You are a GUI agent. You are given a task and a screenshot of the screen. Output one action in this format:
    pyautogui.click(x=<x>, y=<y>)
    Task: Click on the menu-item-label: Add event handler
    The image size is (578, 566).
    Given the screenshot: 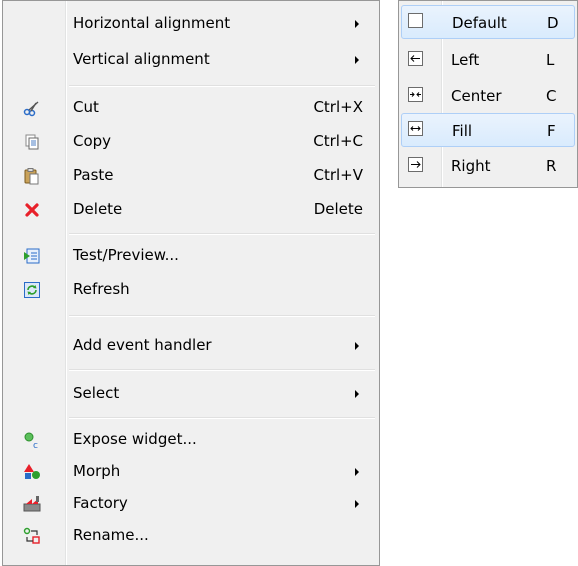 What is the action you would take?
    pyautogui.click(x=142, y=345)
    